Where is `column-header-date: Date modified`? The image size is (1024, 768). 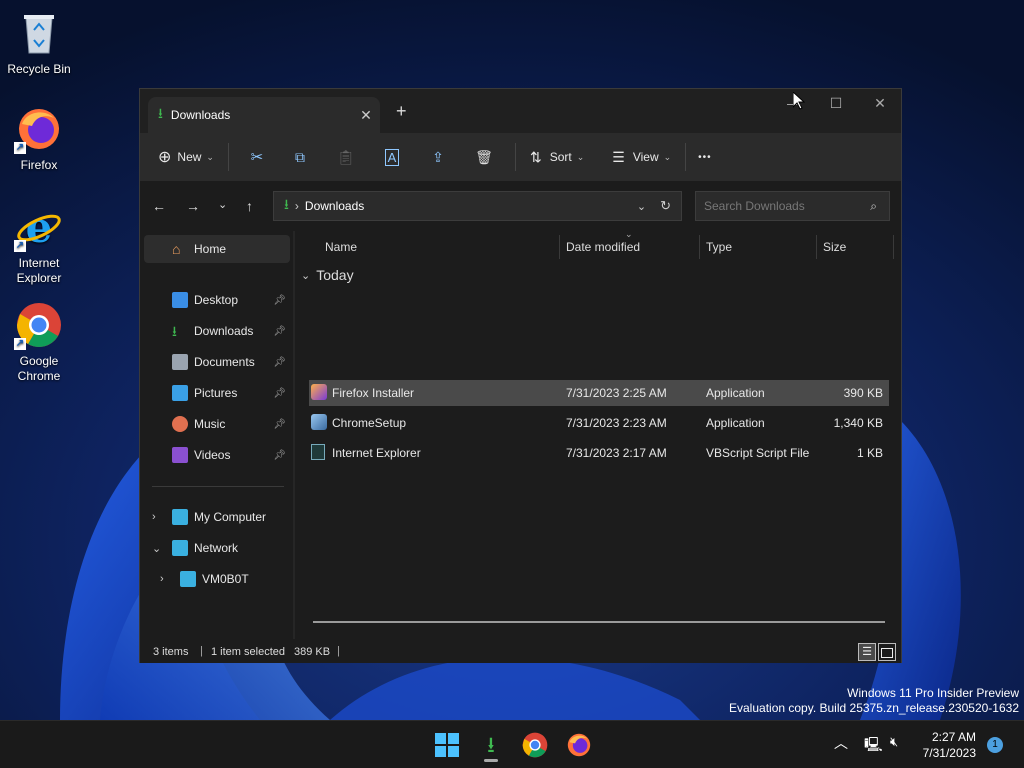
column-header-date: Date modified is located at coordinates (633, 247).